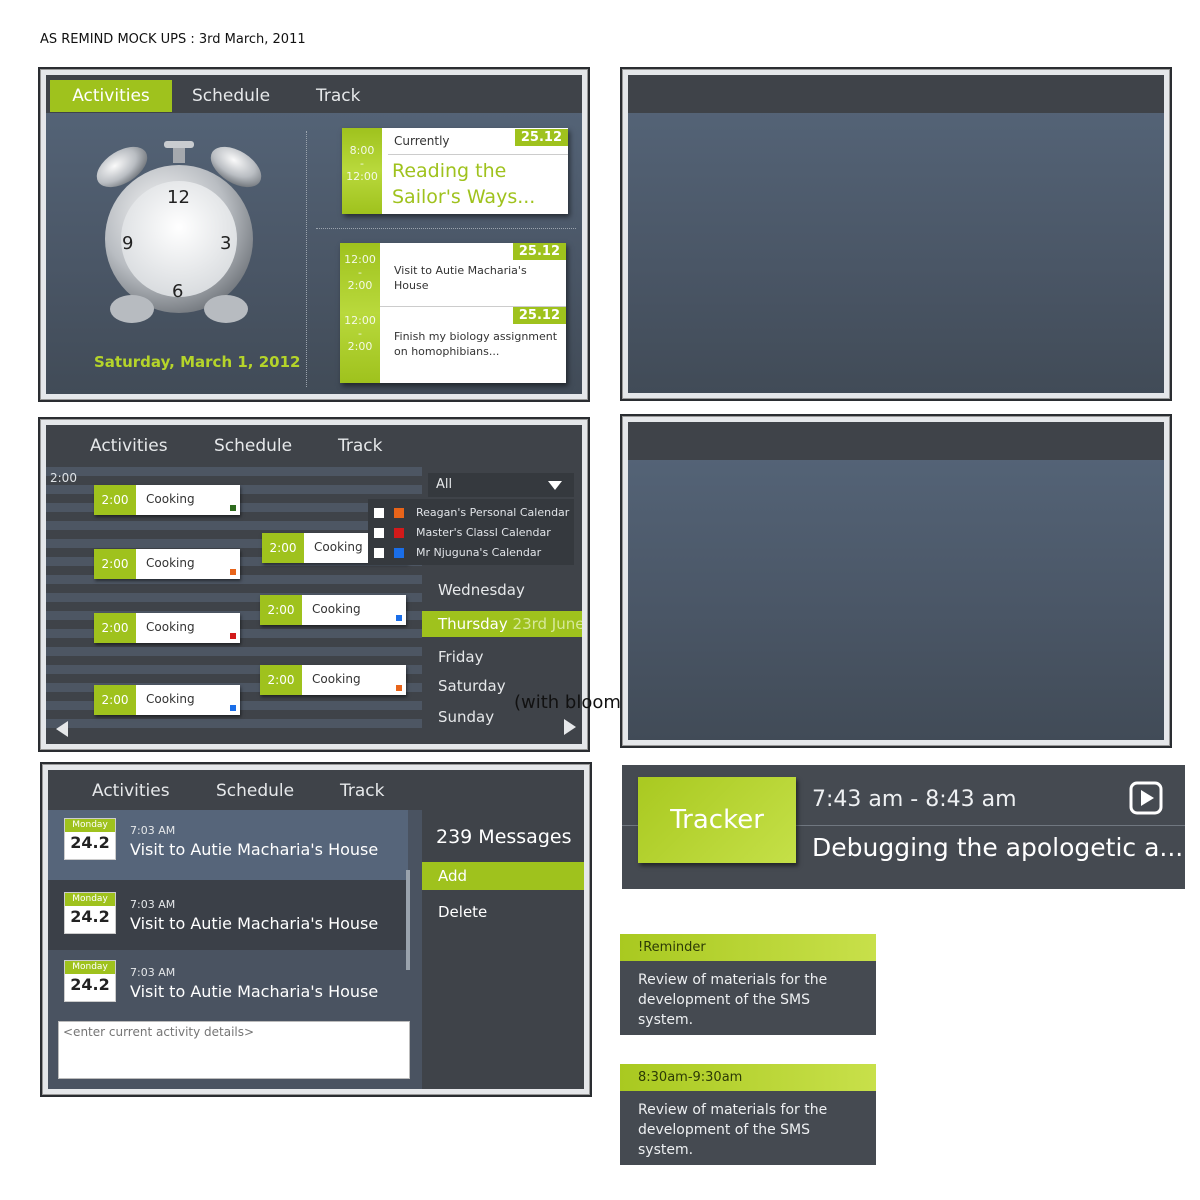  I want to click on arrow-right-icon, so click(570, 727).